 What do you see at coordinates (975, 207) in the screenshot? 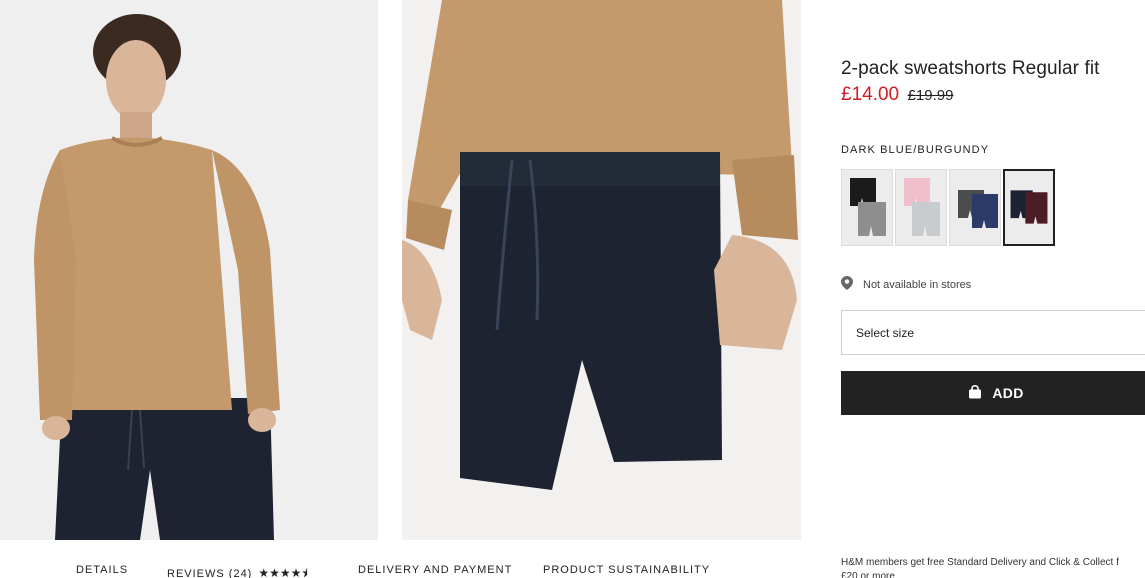
I see `swatch-grey-blue` at bounding box center [975, 207].